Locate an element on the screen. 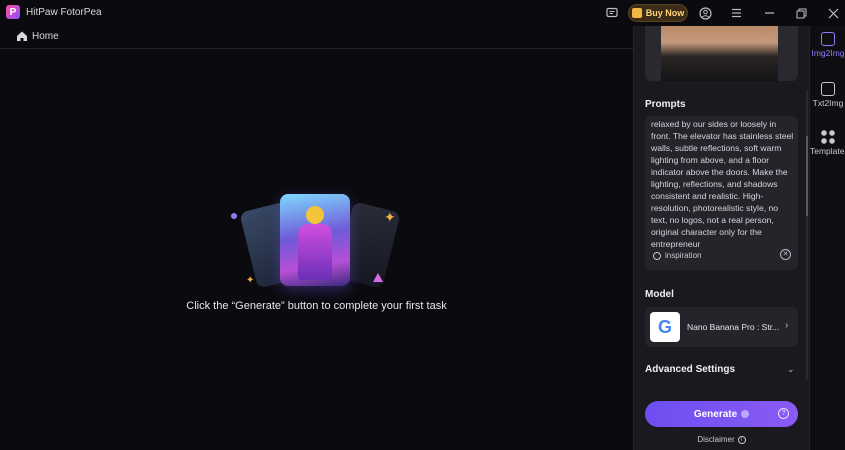 This screenshot has height=450, width=845. decor-dot is located at coordinates (234, 216).